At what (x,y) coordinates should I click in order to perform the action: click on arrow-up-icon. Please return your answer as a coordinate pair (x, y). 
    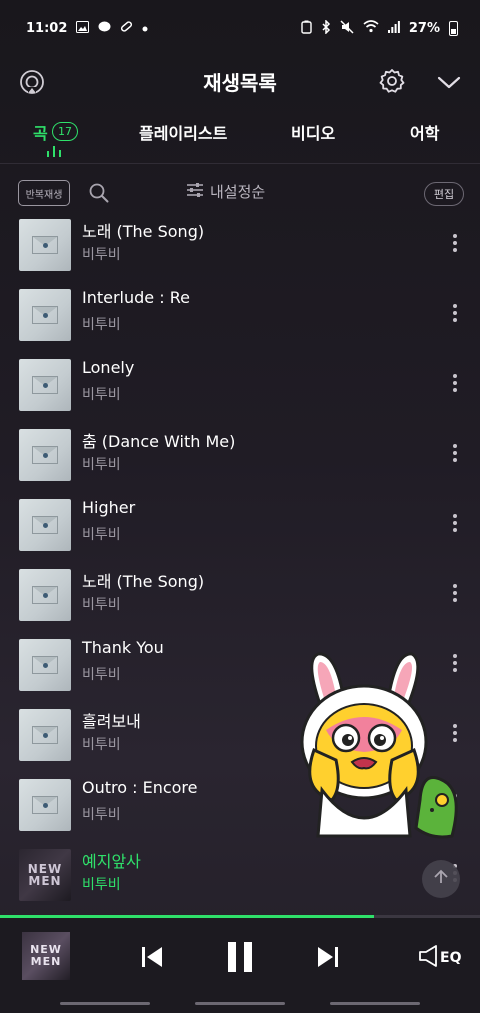
    Looking at the image, I should click on (441, 879).